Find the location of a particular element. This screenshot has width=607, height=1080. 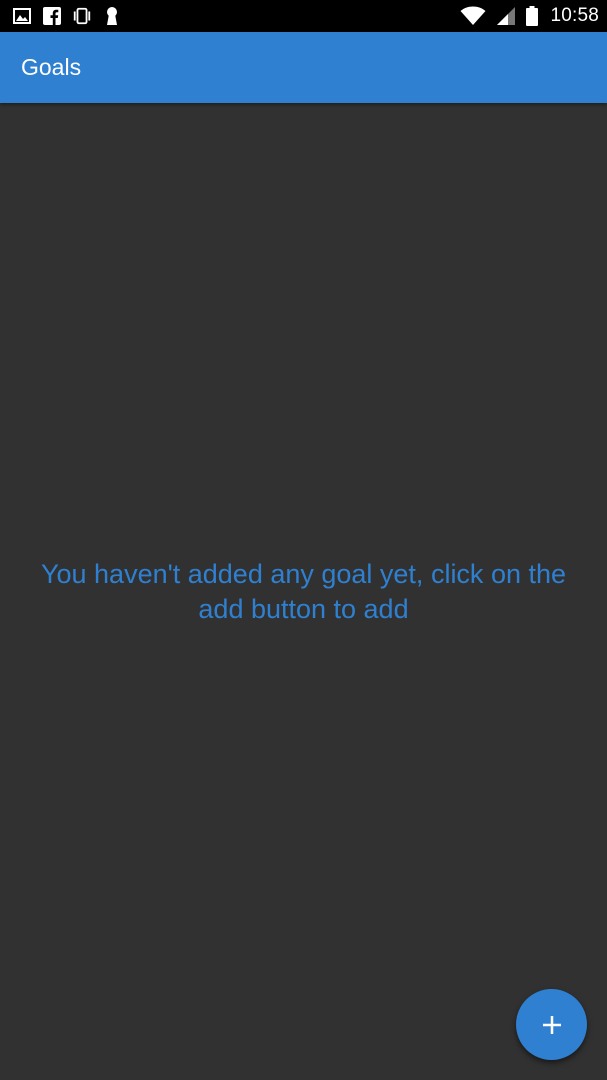

system-icons: 10:58 is located at coordinates (529, 16).